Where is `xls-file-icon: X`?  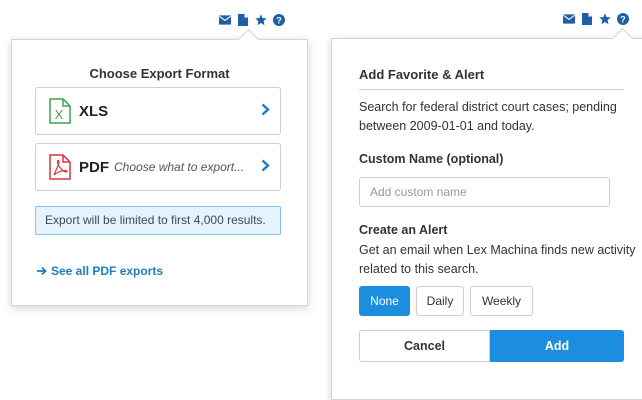 xls-file-icon: X is located at coordinates (60, 111).